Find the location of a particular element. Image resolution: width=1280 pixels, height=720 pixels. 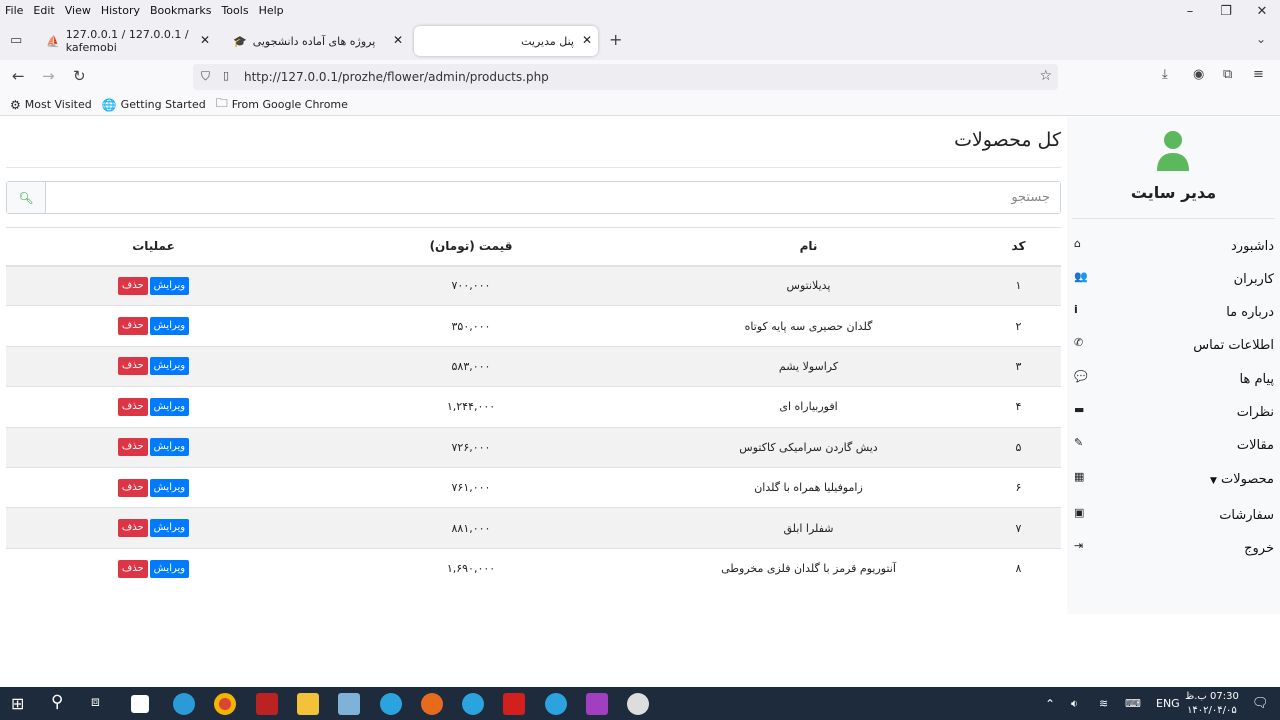

back-icon: ← is located at coordinates (18, 76).